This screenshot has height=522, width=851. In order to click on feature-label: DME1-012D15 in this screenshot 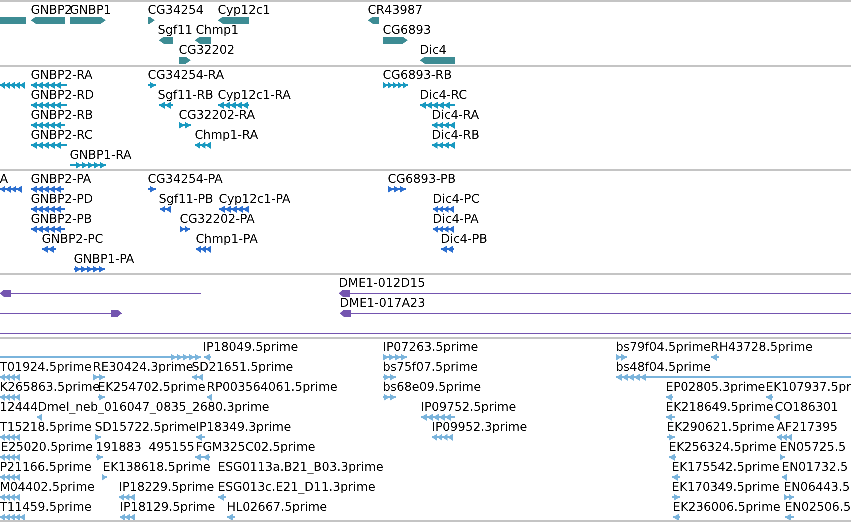, I will do `click(382, 283)`.